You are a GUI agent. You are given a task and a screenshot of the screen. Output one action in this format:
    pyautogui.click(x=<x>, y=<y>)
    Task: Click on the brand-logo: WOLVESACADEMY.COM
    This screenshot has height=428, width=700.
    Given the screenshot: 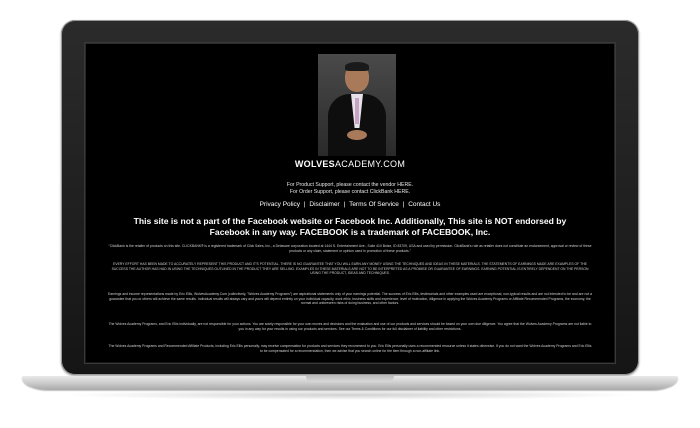 What is the action you would take?
    pyautogui.click(x=350, y=164)
    